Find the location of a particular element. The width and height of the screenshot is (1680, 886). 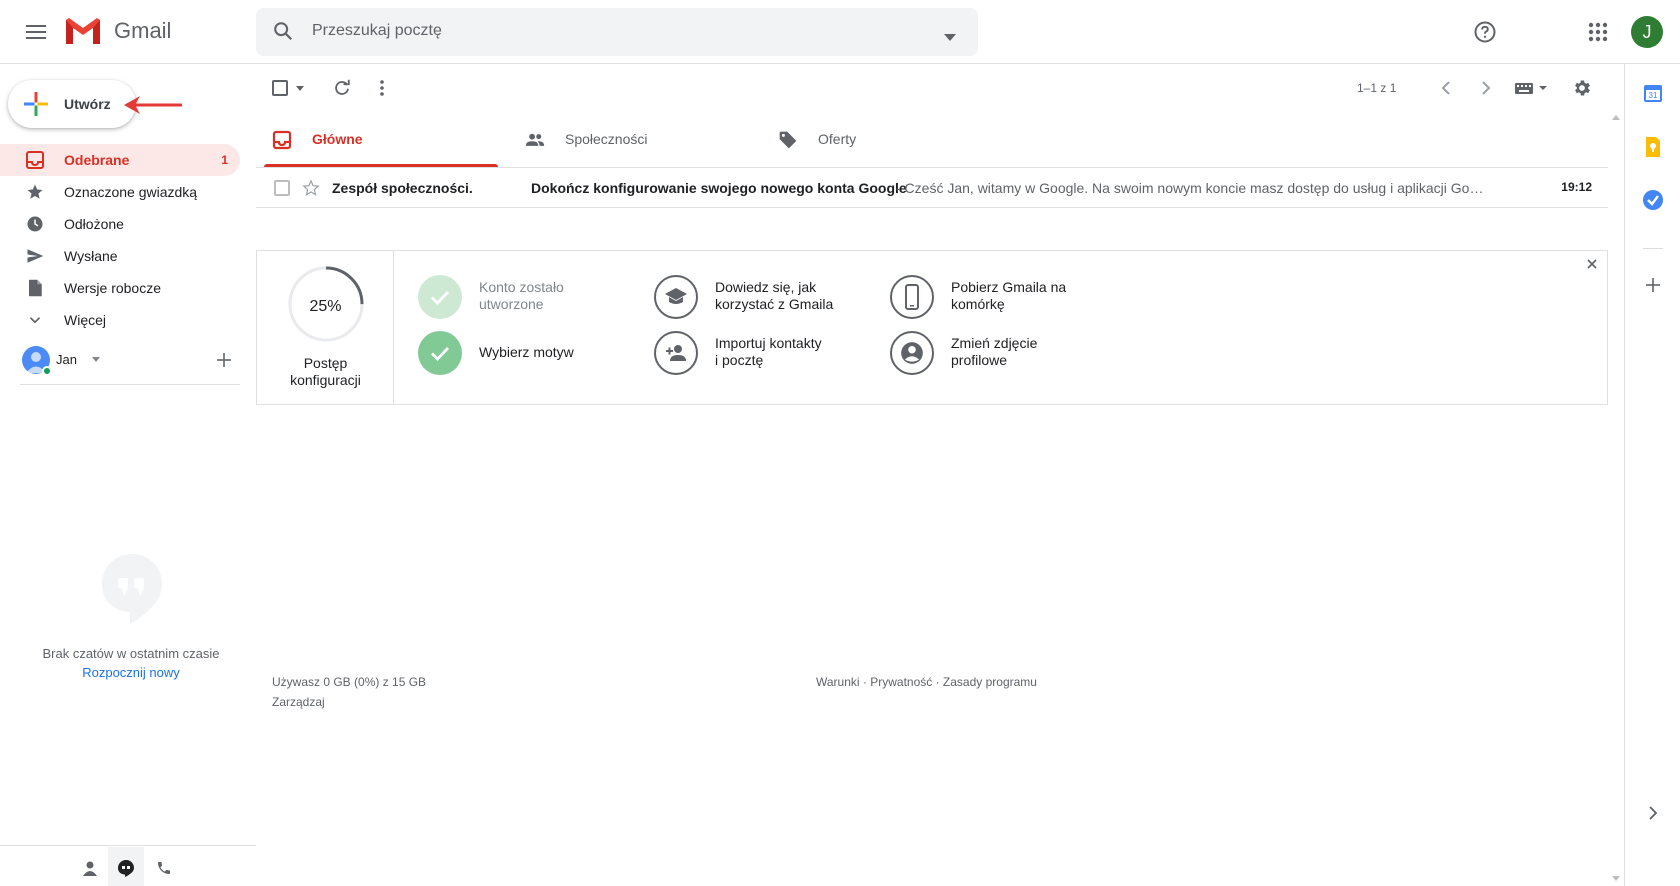

hangouts-bottom-bar is located at coordinates (128, 865).